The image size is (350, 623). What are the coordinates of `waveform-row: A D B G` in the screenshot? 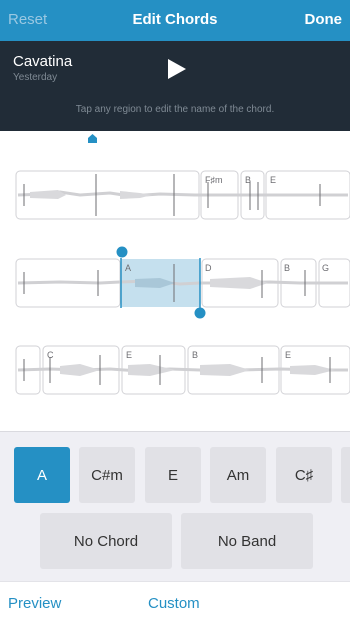 It's located at (175, 283).